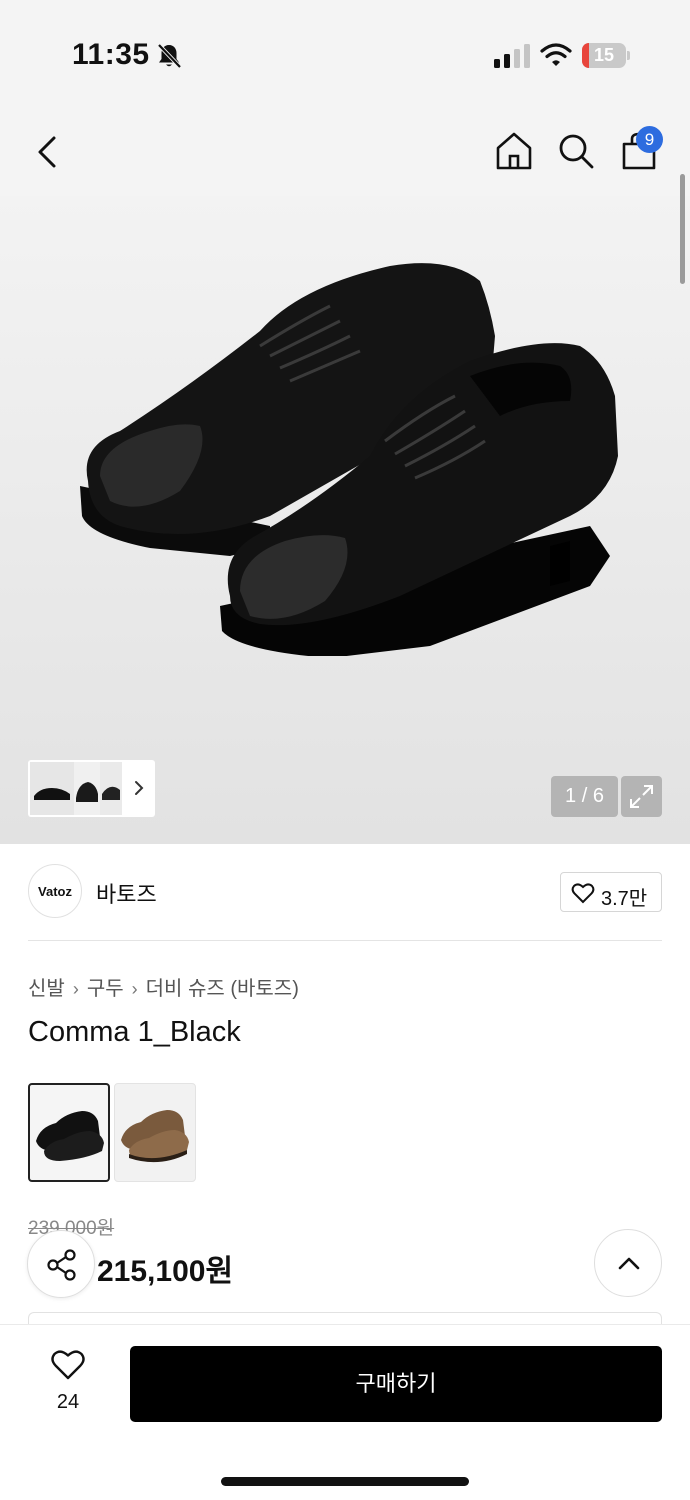 The height and width of the screenshot is (1500, 690). Describe the element at coordinates (48, 152) in the screenshot. I see `back-icon` at that location.